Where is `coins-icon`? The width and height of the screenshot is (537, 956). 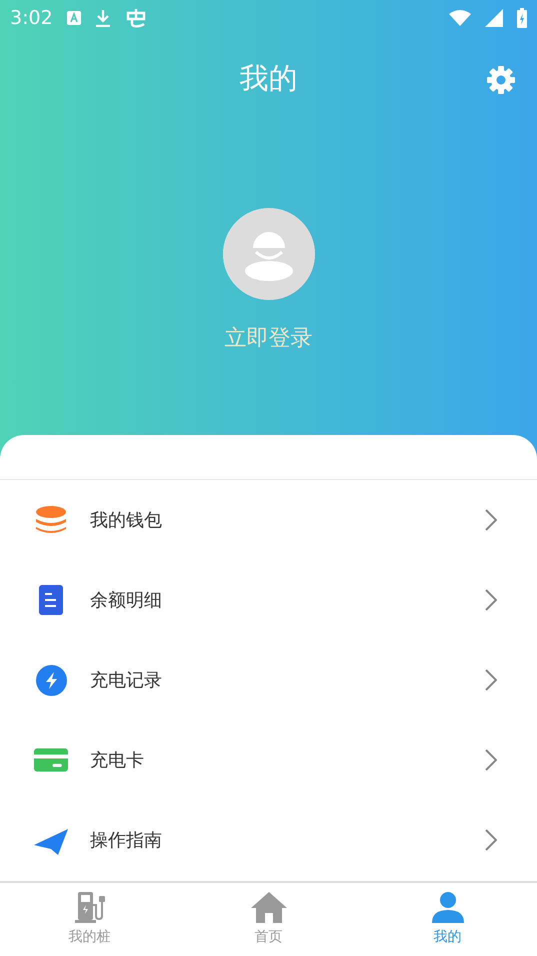
coins-icon is located at coordinates (51, 520).